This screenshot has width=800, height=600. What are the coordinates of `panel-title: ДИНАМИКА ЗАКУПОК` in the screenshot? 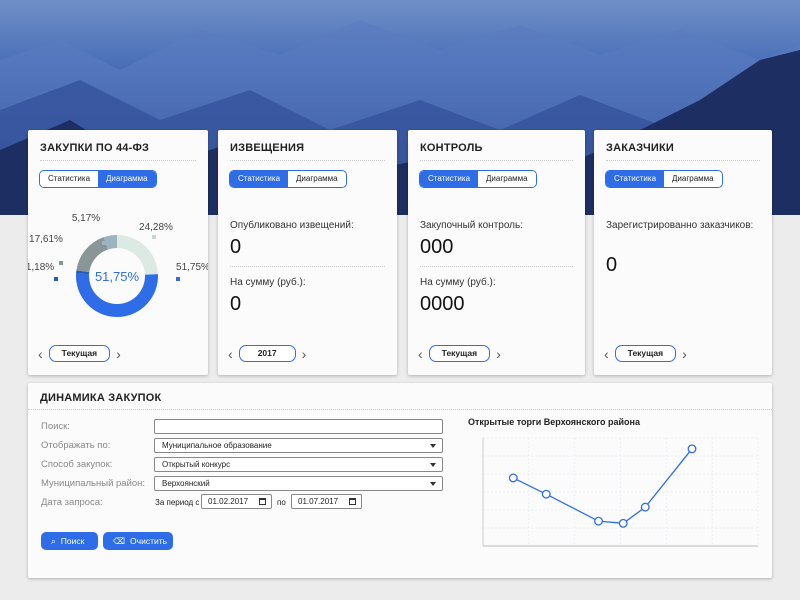 It's located at (101, 398).